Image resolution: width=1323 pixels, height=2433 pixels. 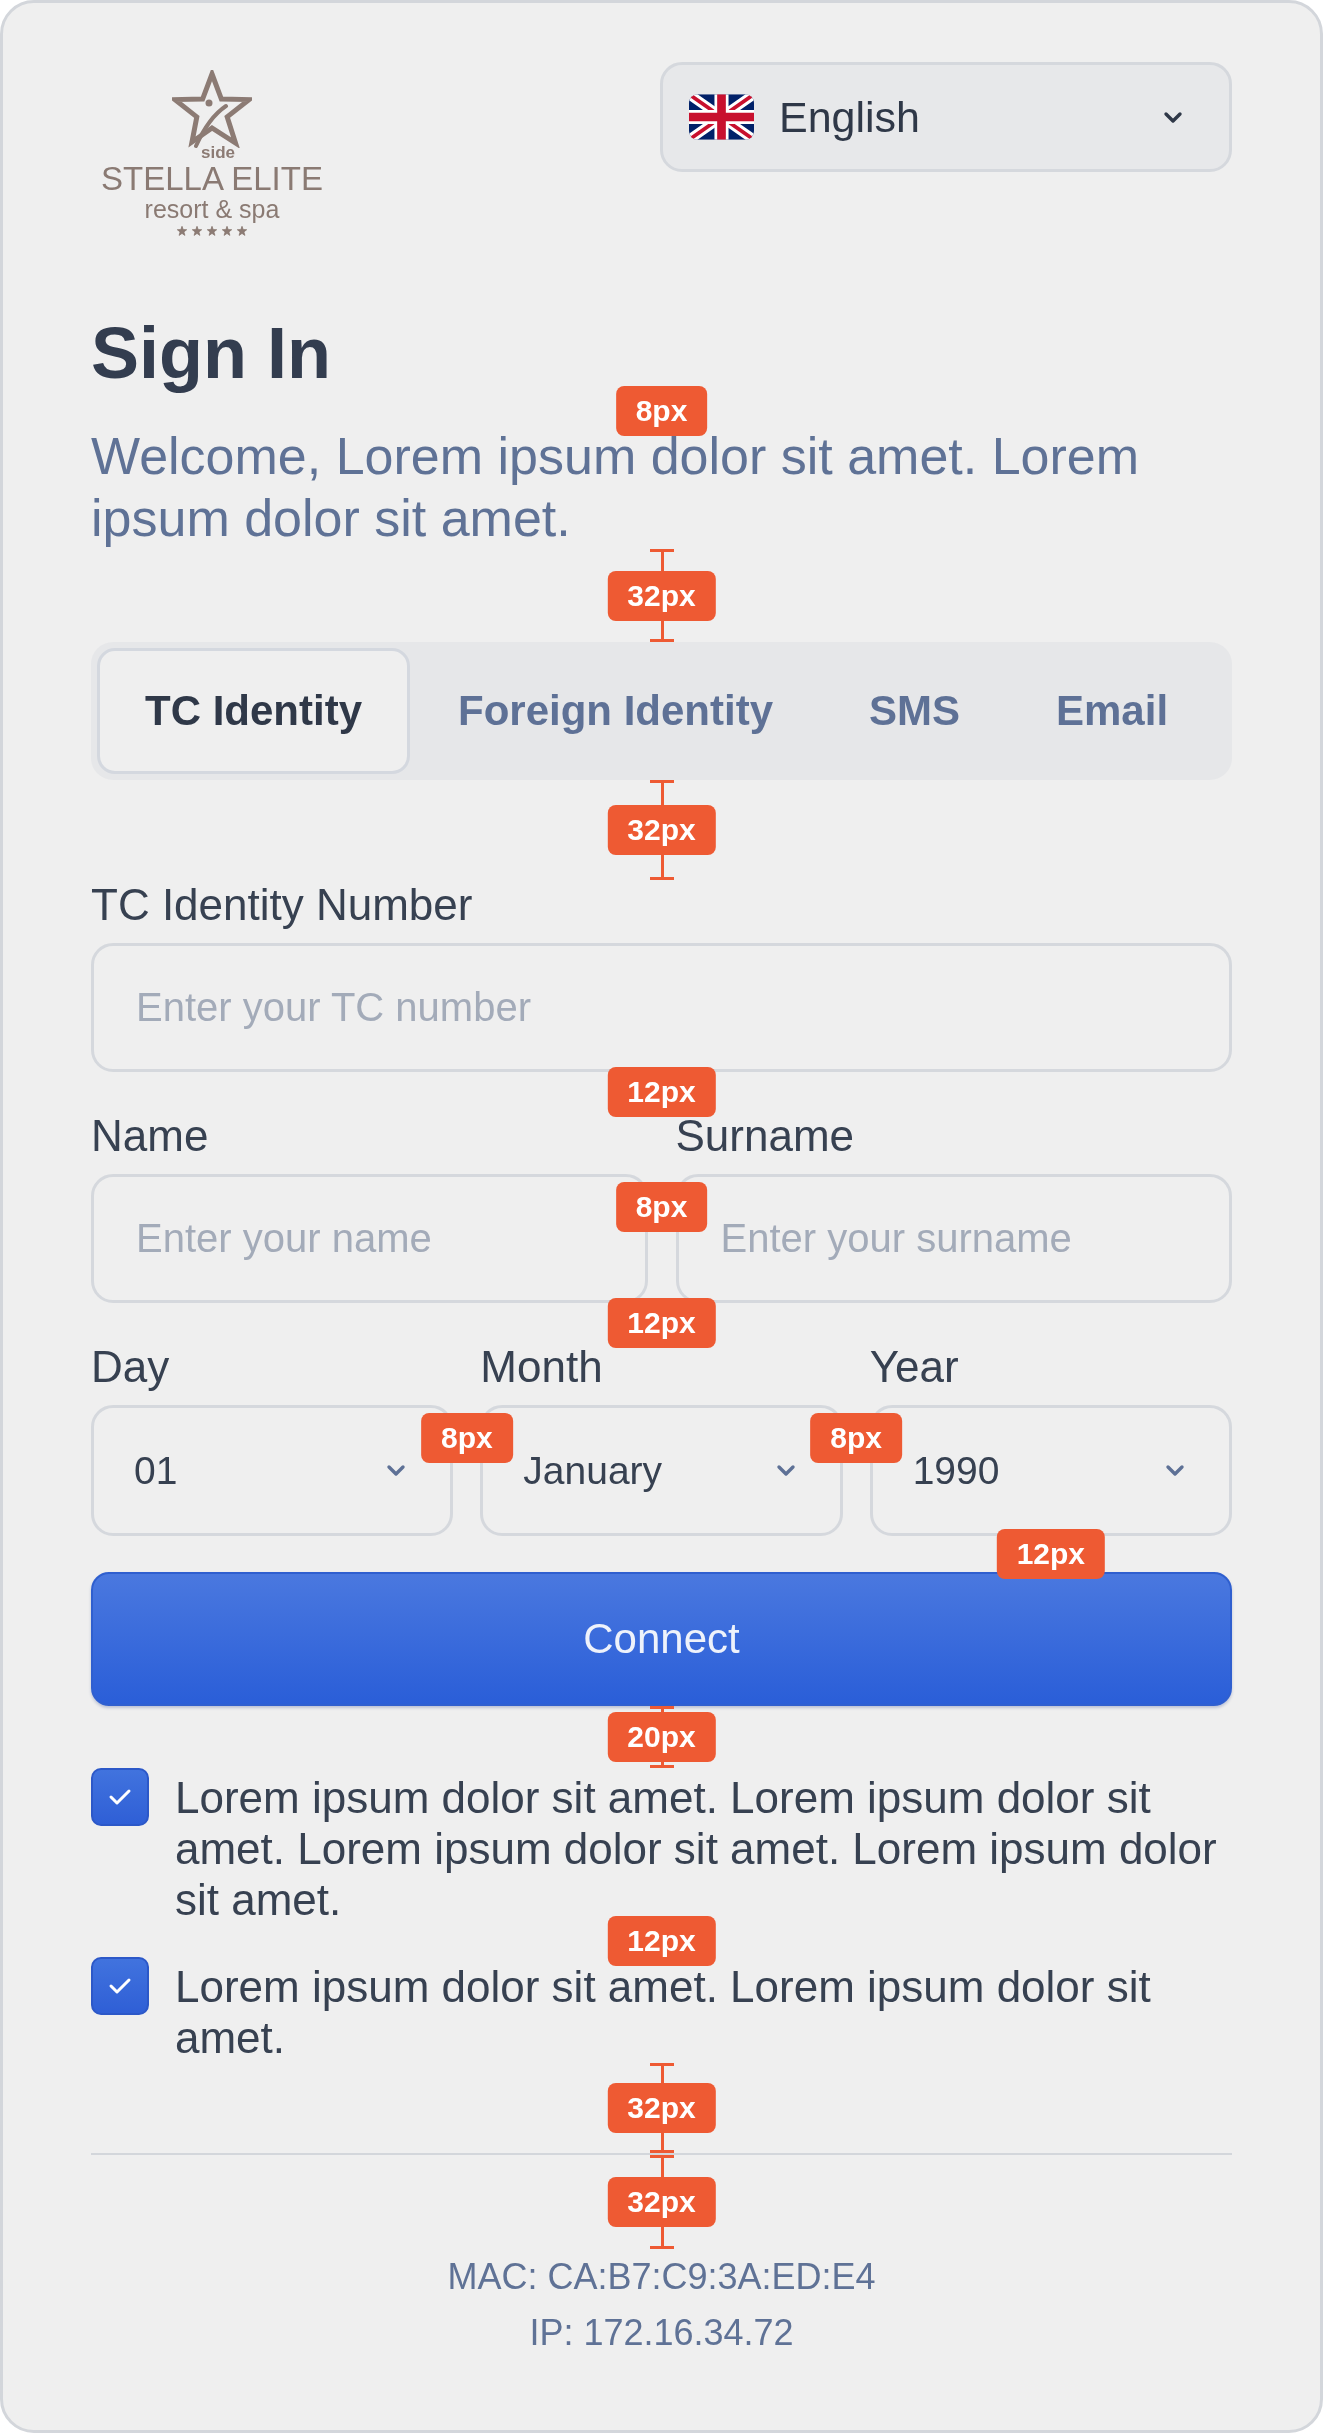 What do you see at coordinates (212, 209) in the screenshot?
I see `logo-tagline: resort & spa` at bounding box center [212, 209].